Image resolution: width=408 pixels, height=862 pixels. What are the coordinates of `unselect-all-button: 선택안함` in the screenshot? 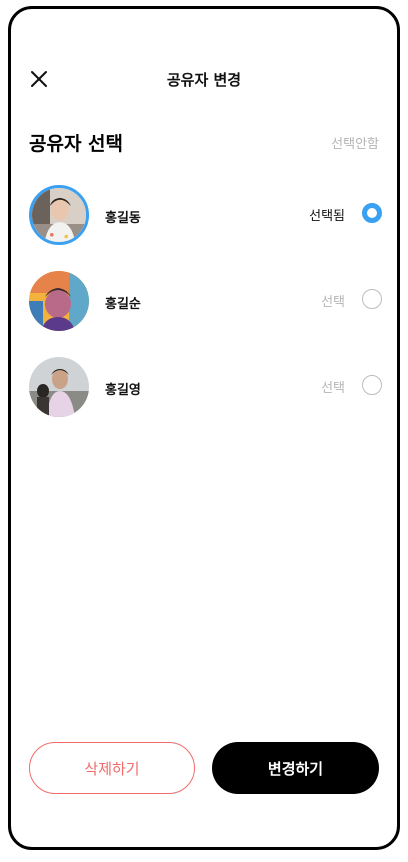 It's located at (355, 142).